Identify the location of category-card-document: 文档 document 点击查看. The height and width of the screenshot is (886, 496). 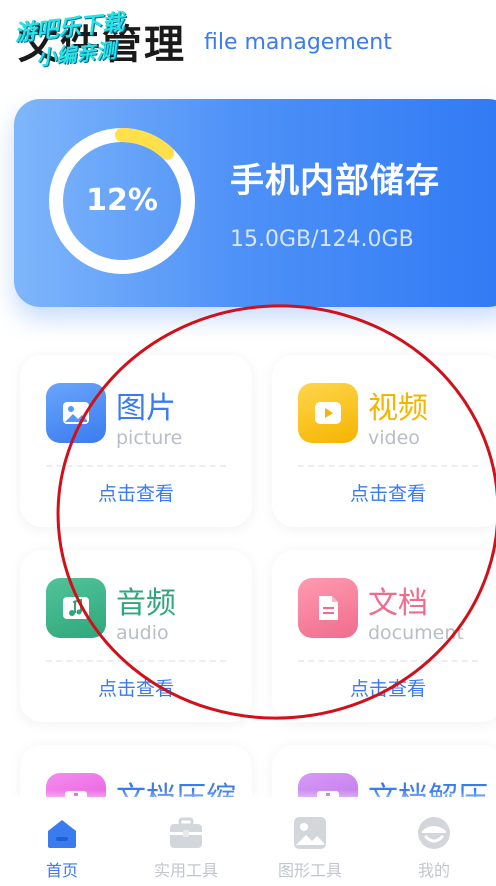
(384, 636).